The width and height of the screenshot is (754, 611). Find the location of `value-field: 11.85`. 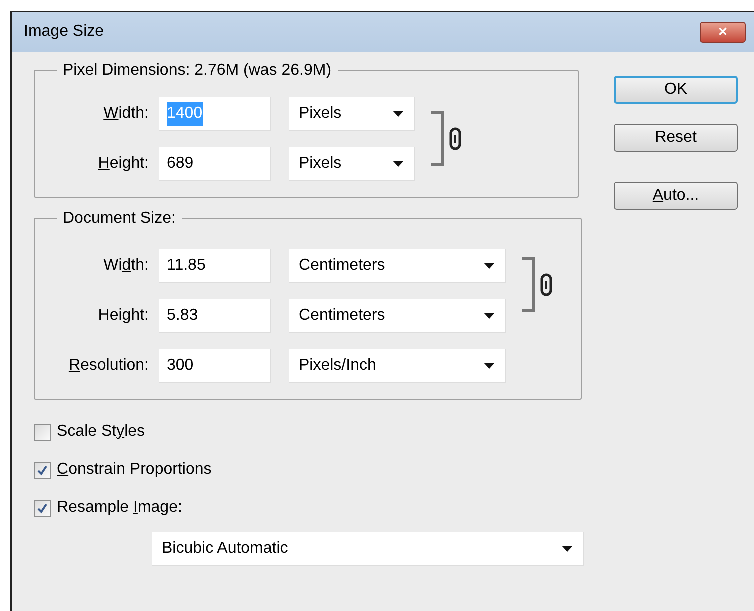

value-field: 11.85 is located at coordinates (215, 266).